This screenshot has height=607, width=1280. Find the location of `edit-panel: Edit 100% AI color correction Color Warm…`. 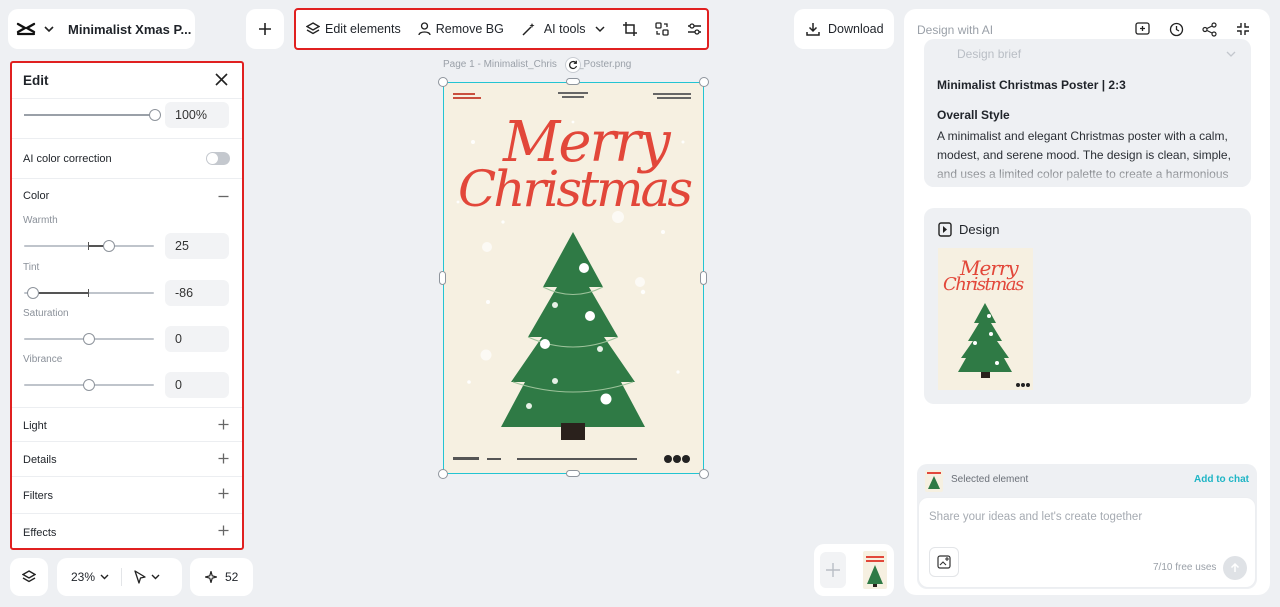

edit-panel: Edit 100% AI color correction Color Warm… is located at coordinates (127, 305).